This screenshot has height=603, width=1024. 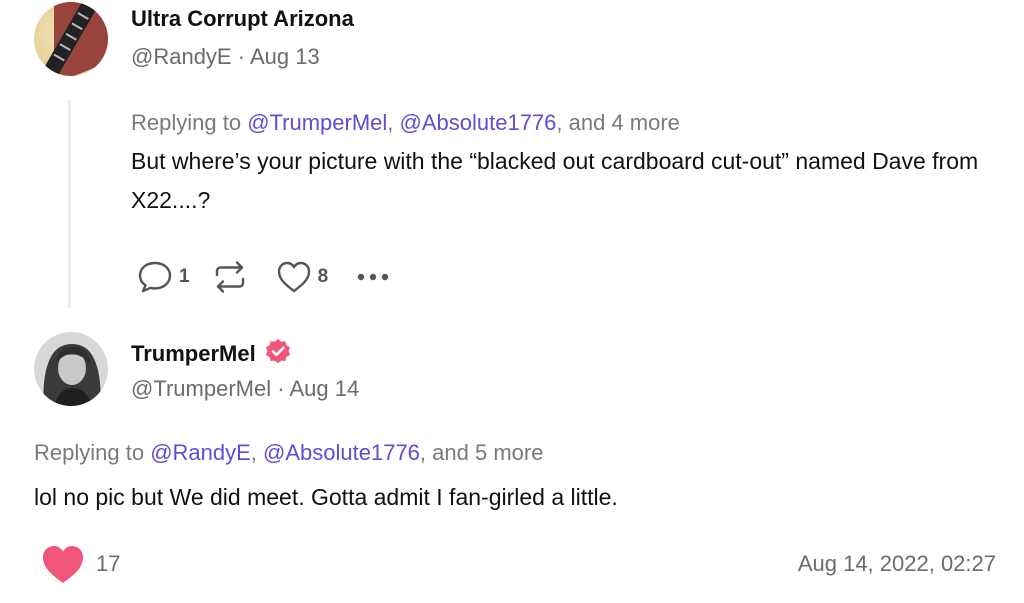 I want to click on heart-filled-icon, so click(x=63, y=567).